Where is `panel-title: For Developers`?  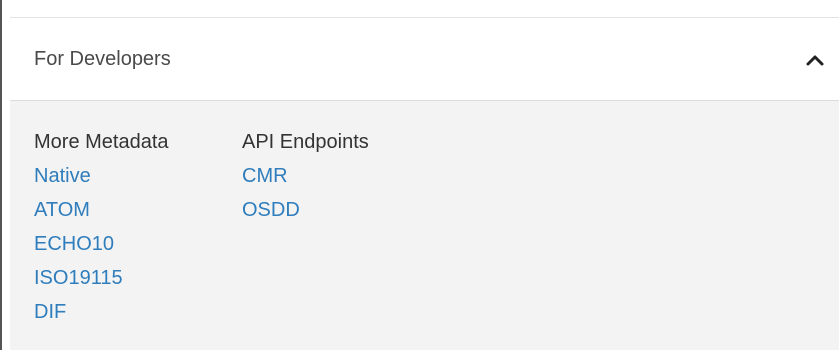 panel-title: For Developers is located at coordinates (102, 59).